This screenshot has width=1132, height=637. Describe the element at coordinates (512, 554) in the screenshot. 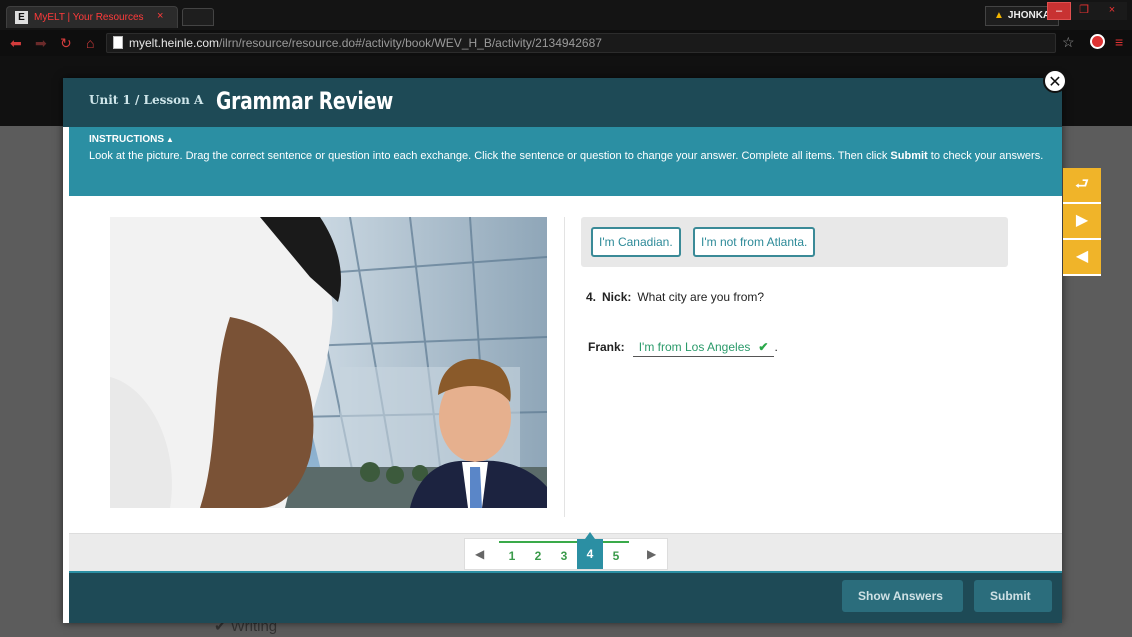

I see `page-button: 1` at that location.